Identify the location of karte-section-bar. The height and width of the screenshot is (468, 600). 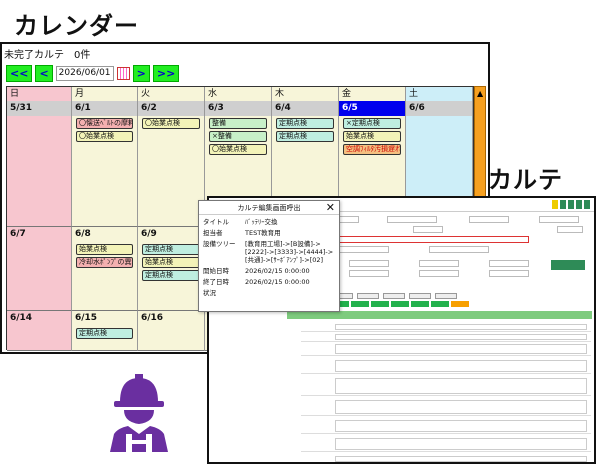
(439, 315).